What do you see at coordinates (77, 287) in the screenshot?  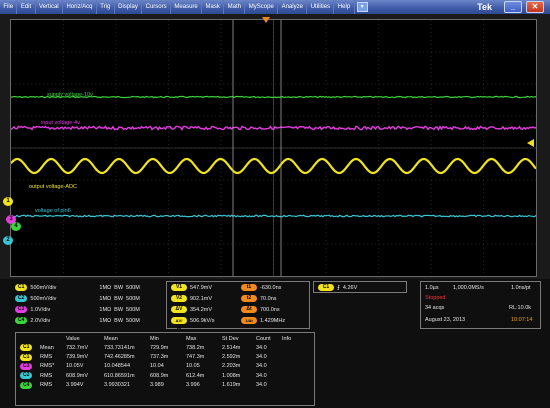 I see `channel-row-1: C1 500mV/div 1MΩ BW 500M` at bounding box center [77, 287].